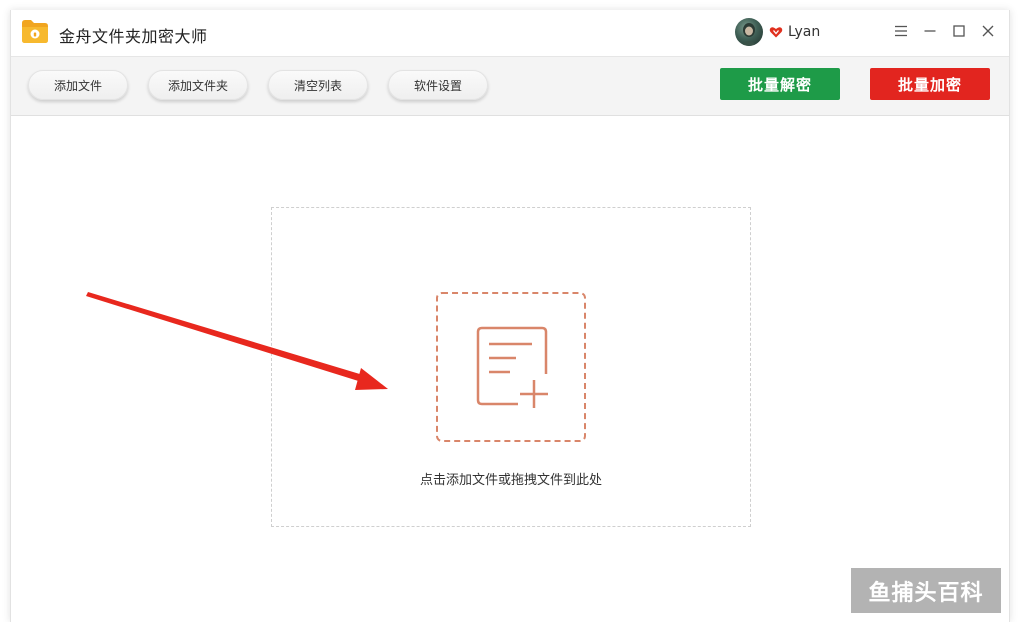 The width and height of the screenshot is (1020, 622). Describe the element at coordinates (318, 85) in the screenshot. I see `clear-list-button: 清空列表` at that location.